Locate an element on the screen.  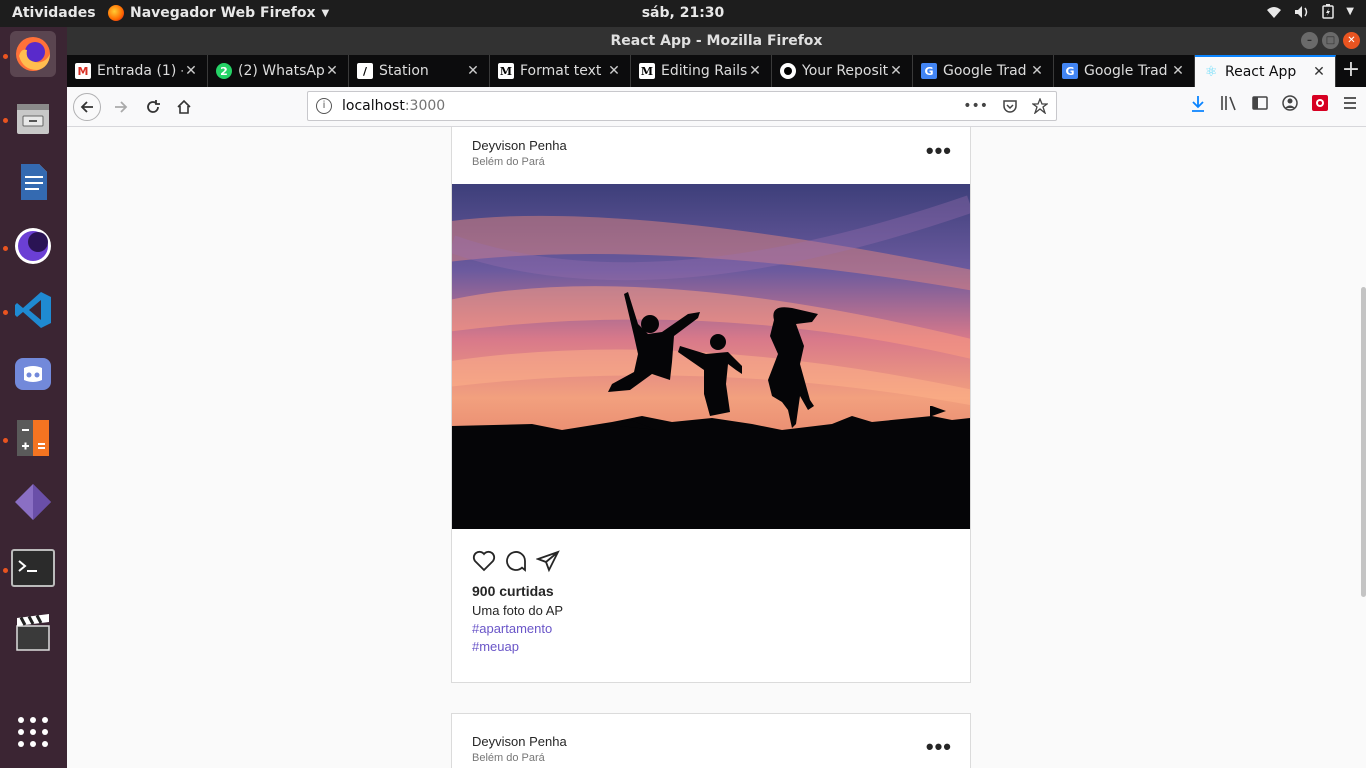
post-location: Belém do Pará is located at coordinates (508, 758).